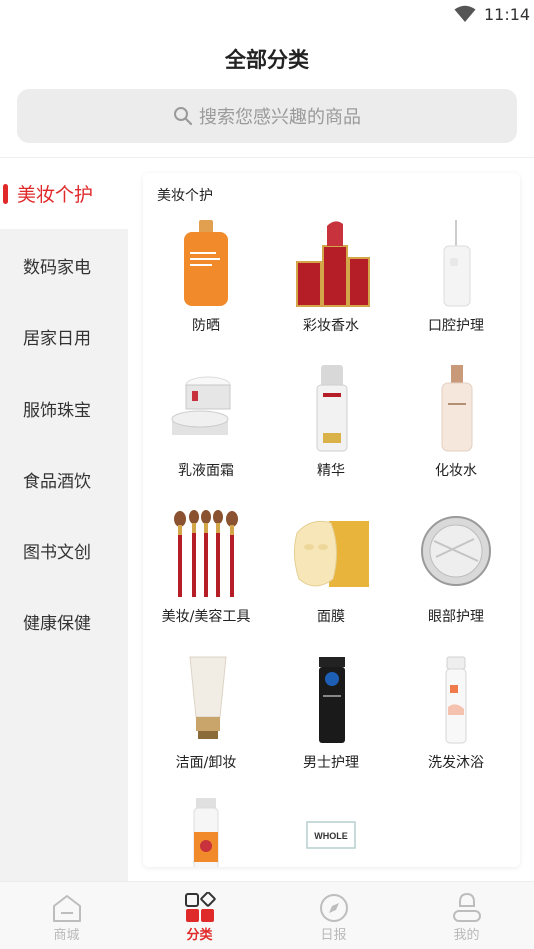  I want to click on subcategory-beauty-tools: 美妆/美容工具, so click(206, 579).